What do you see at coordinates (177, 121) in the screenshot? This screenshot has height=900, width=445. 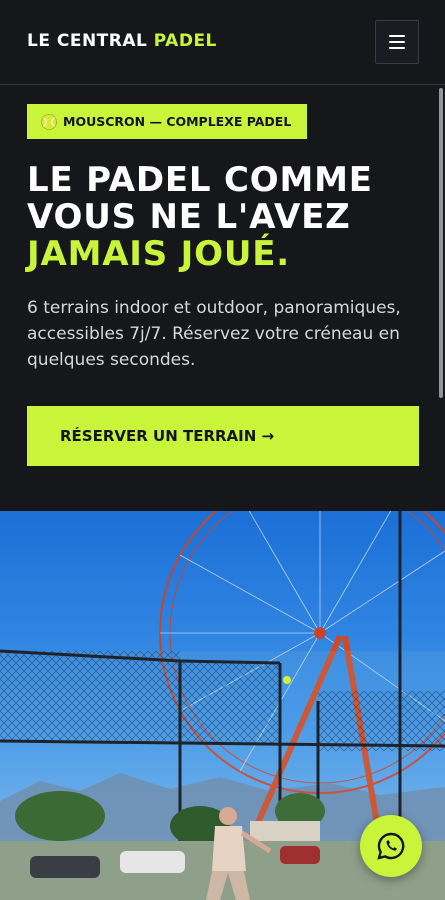 I see `badge-text: MOUSCRON — COMPLEXE PADEL` at bounding box center [177, 121].